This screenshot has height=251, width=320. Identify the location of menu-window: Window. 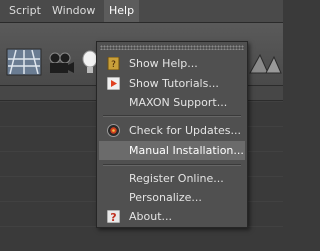
(73, 11).